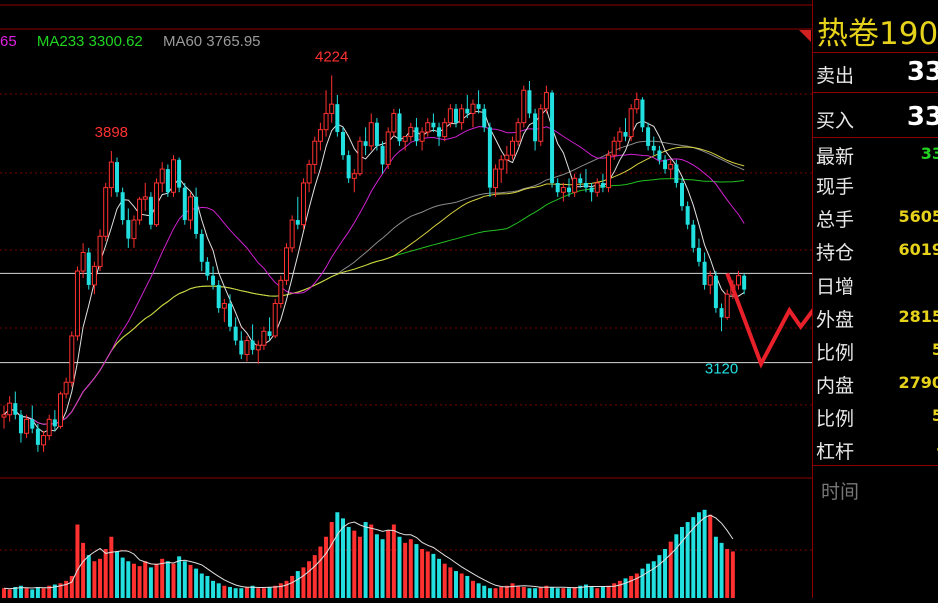  I want to click on price-annotation: 3898, so click(111, 132).